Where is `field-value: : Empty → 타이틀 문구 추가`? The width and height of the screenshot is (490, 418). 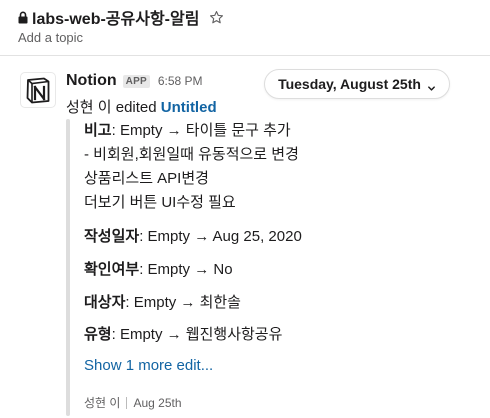 field-value: : Empty → 타이틀 문구 추가 is located at coordinates (201, 130).